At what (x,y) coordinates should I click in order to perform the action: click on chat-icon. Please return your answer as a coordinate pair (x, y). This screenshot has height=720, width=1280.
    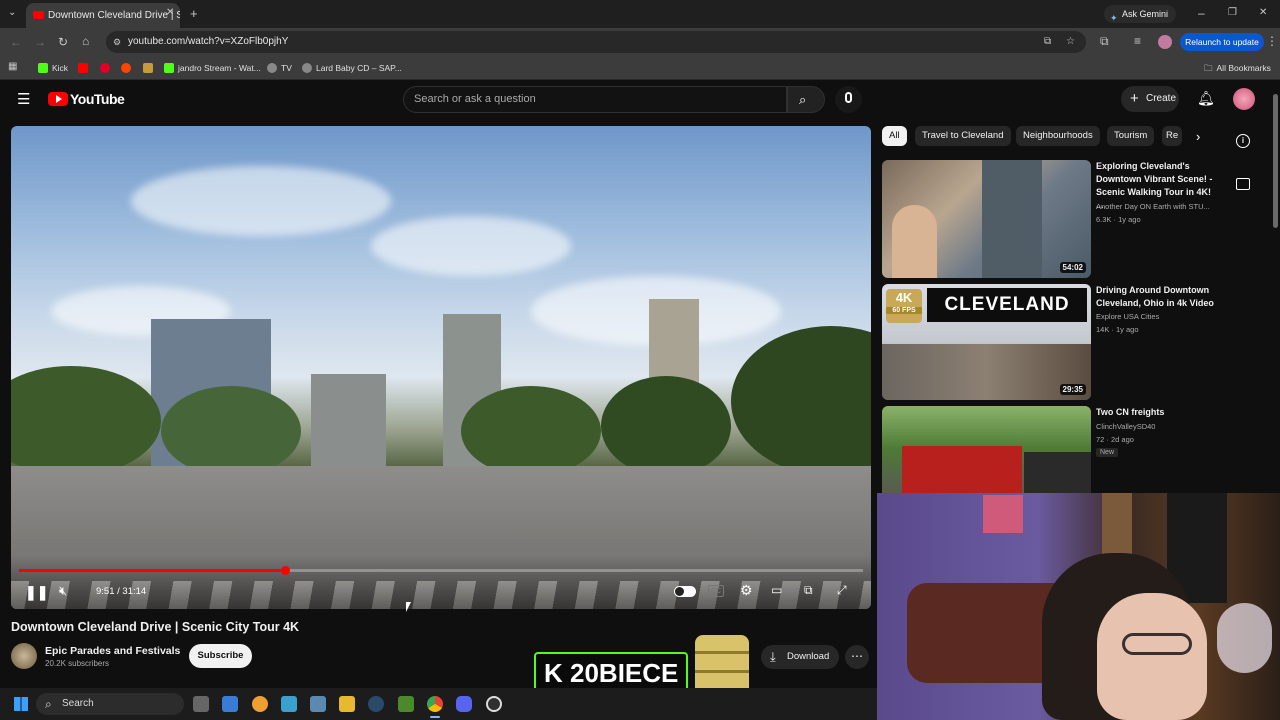
    Looking at the image, I should click on (1243, 184).